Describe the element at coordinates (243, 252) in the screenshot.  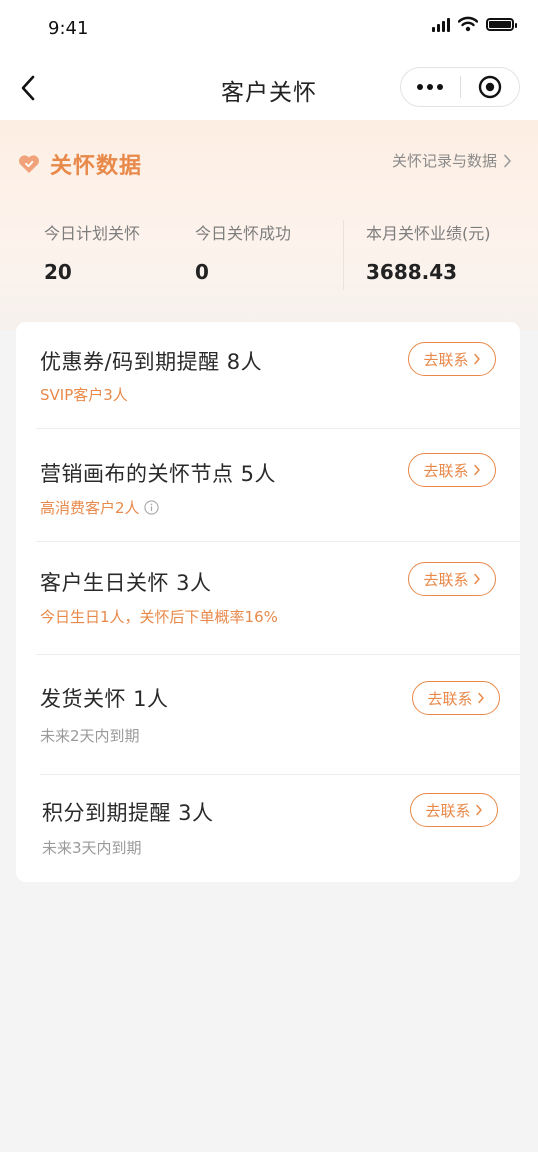
I see `stat-success: 今日关怀成功 0` at that location.